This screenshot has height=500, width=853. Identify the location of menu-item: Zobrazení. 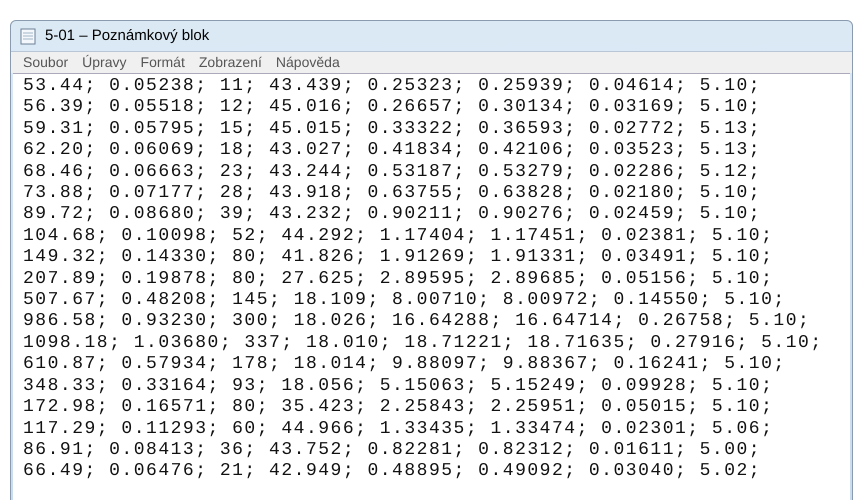
(230, 62).